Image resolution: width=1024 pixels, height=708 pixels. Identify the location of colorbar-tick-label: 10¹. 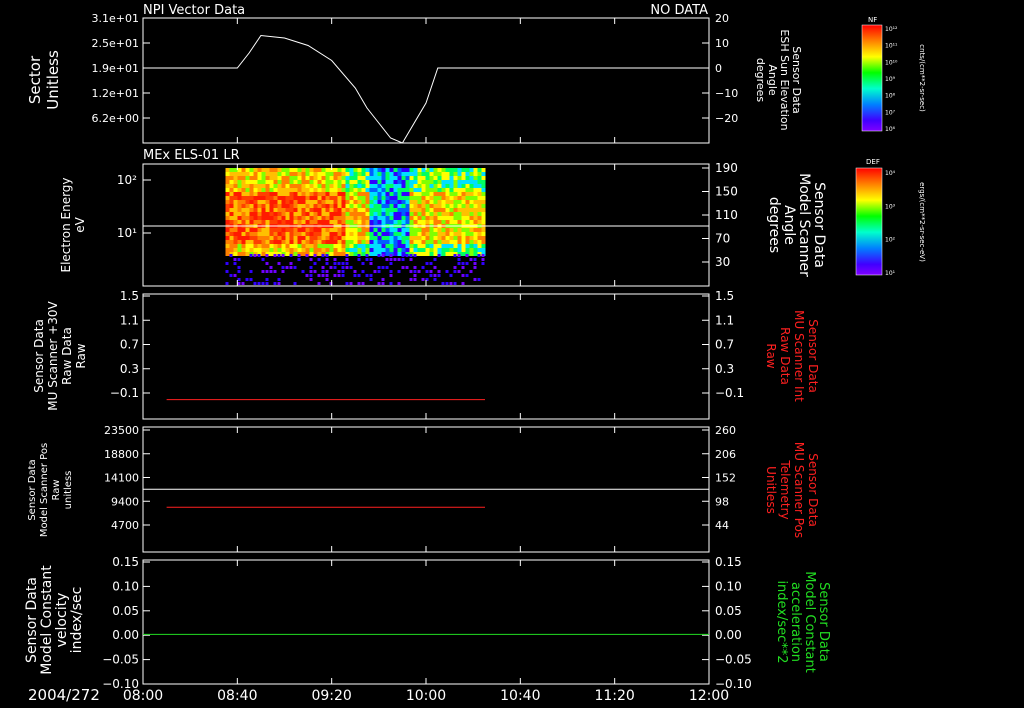
(890, 273).